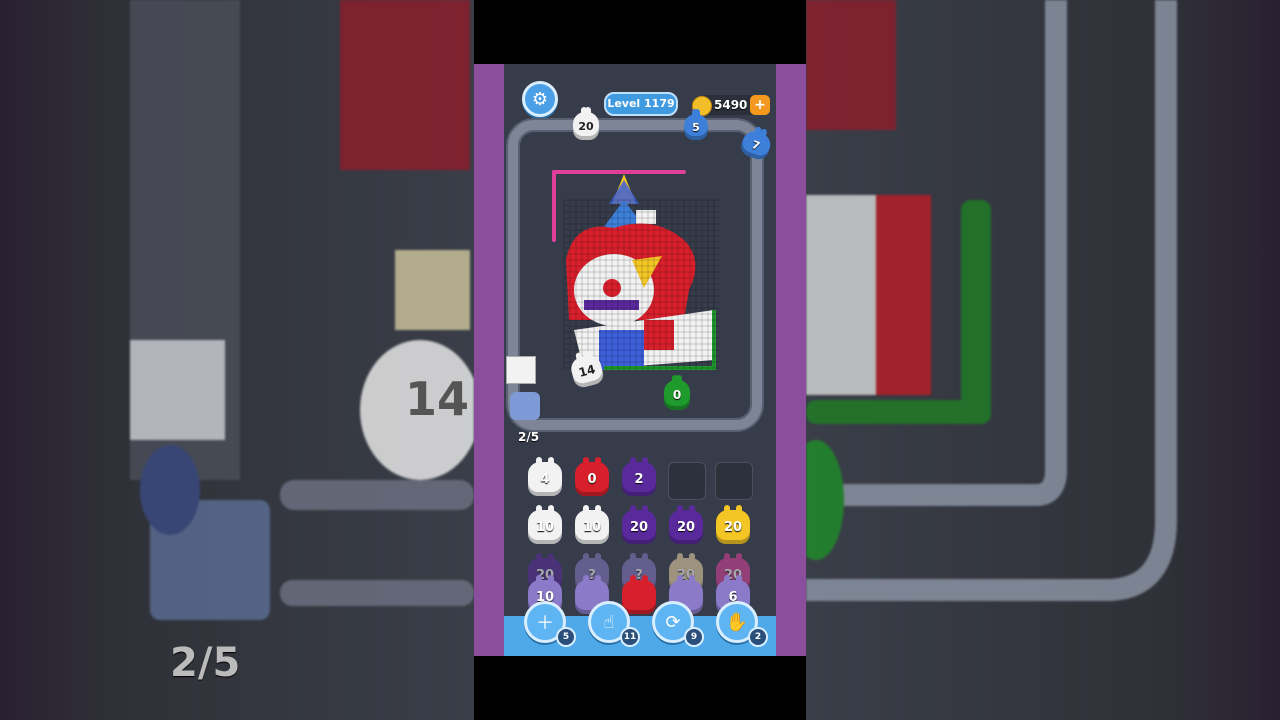  What do you see at coordinates (758, 637) in the screenshot?
I see `tool-count-badge: 2` at bounding box center [758, 637].